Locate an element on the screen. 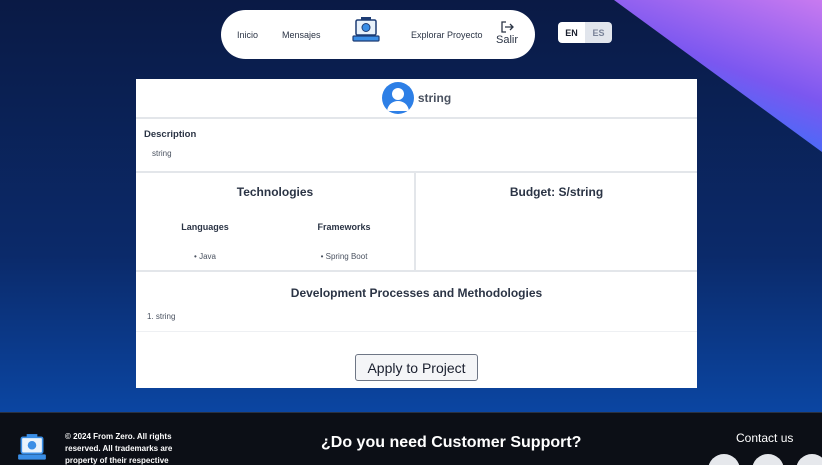 This screenshot has width=822, height=465. owner-name: string is located at coordinates (434, 98).